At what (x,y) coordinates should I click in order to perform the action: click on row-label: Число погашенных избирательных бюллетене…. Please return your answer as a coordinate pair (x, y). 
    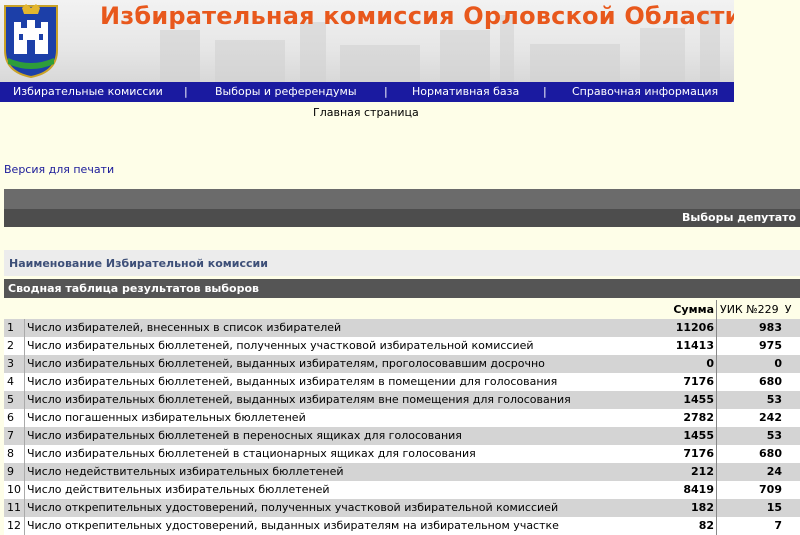
    Looking at the image, I should click on (166, 417).